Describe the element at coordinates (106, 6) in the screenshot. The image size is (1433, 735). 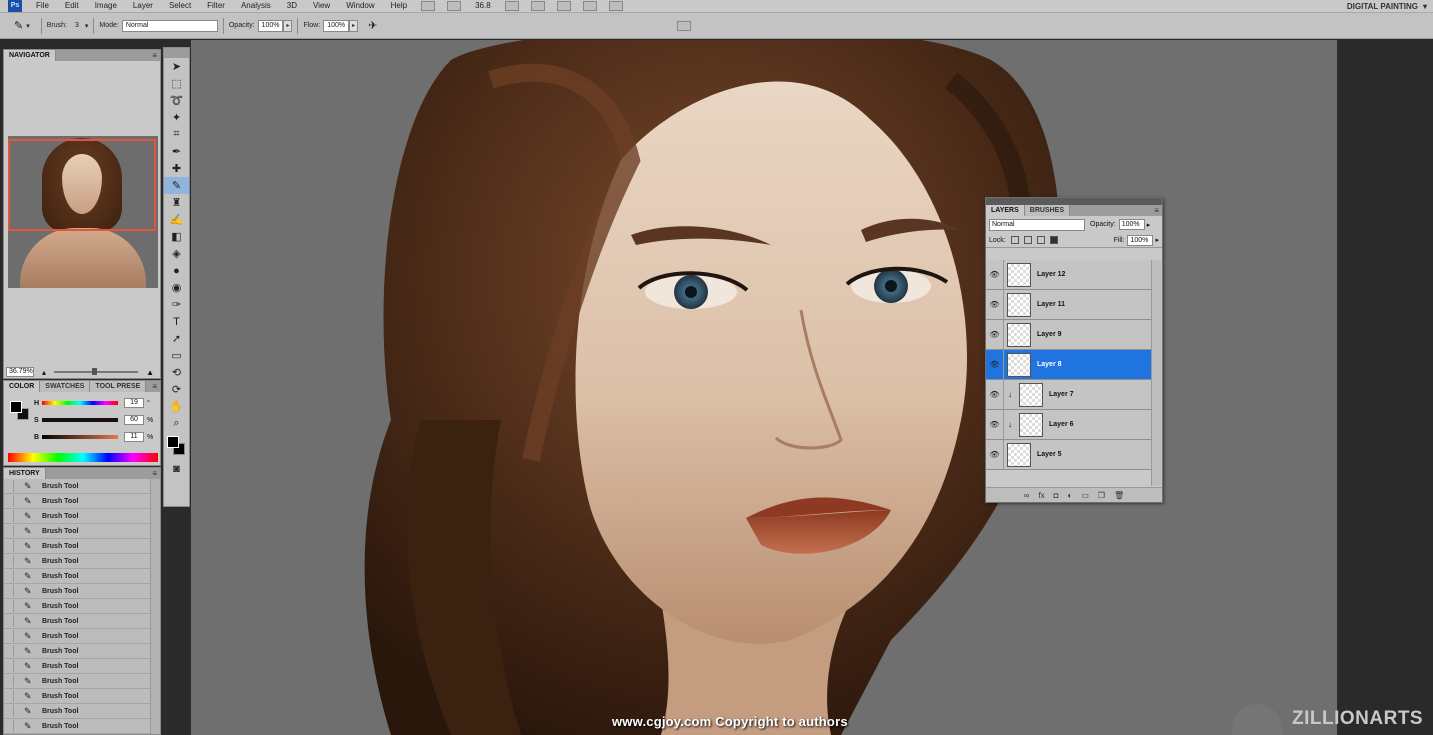
I see `menu-image: Image` at that location.